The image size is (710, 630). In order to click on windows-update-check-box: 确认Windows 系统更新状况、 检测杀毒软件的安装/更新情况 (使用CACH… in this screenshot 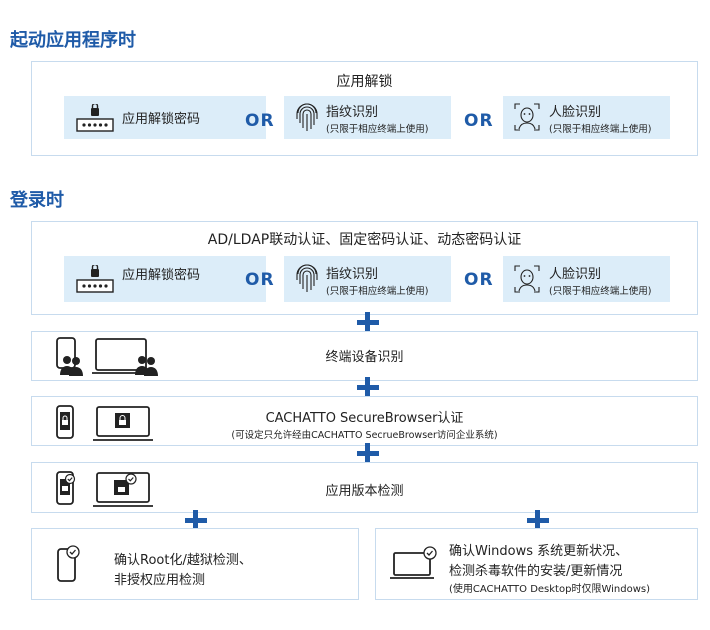, I will do `click(536, 564)`.